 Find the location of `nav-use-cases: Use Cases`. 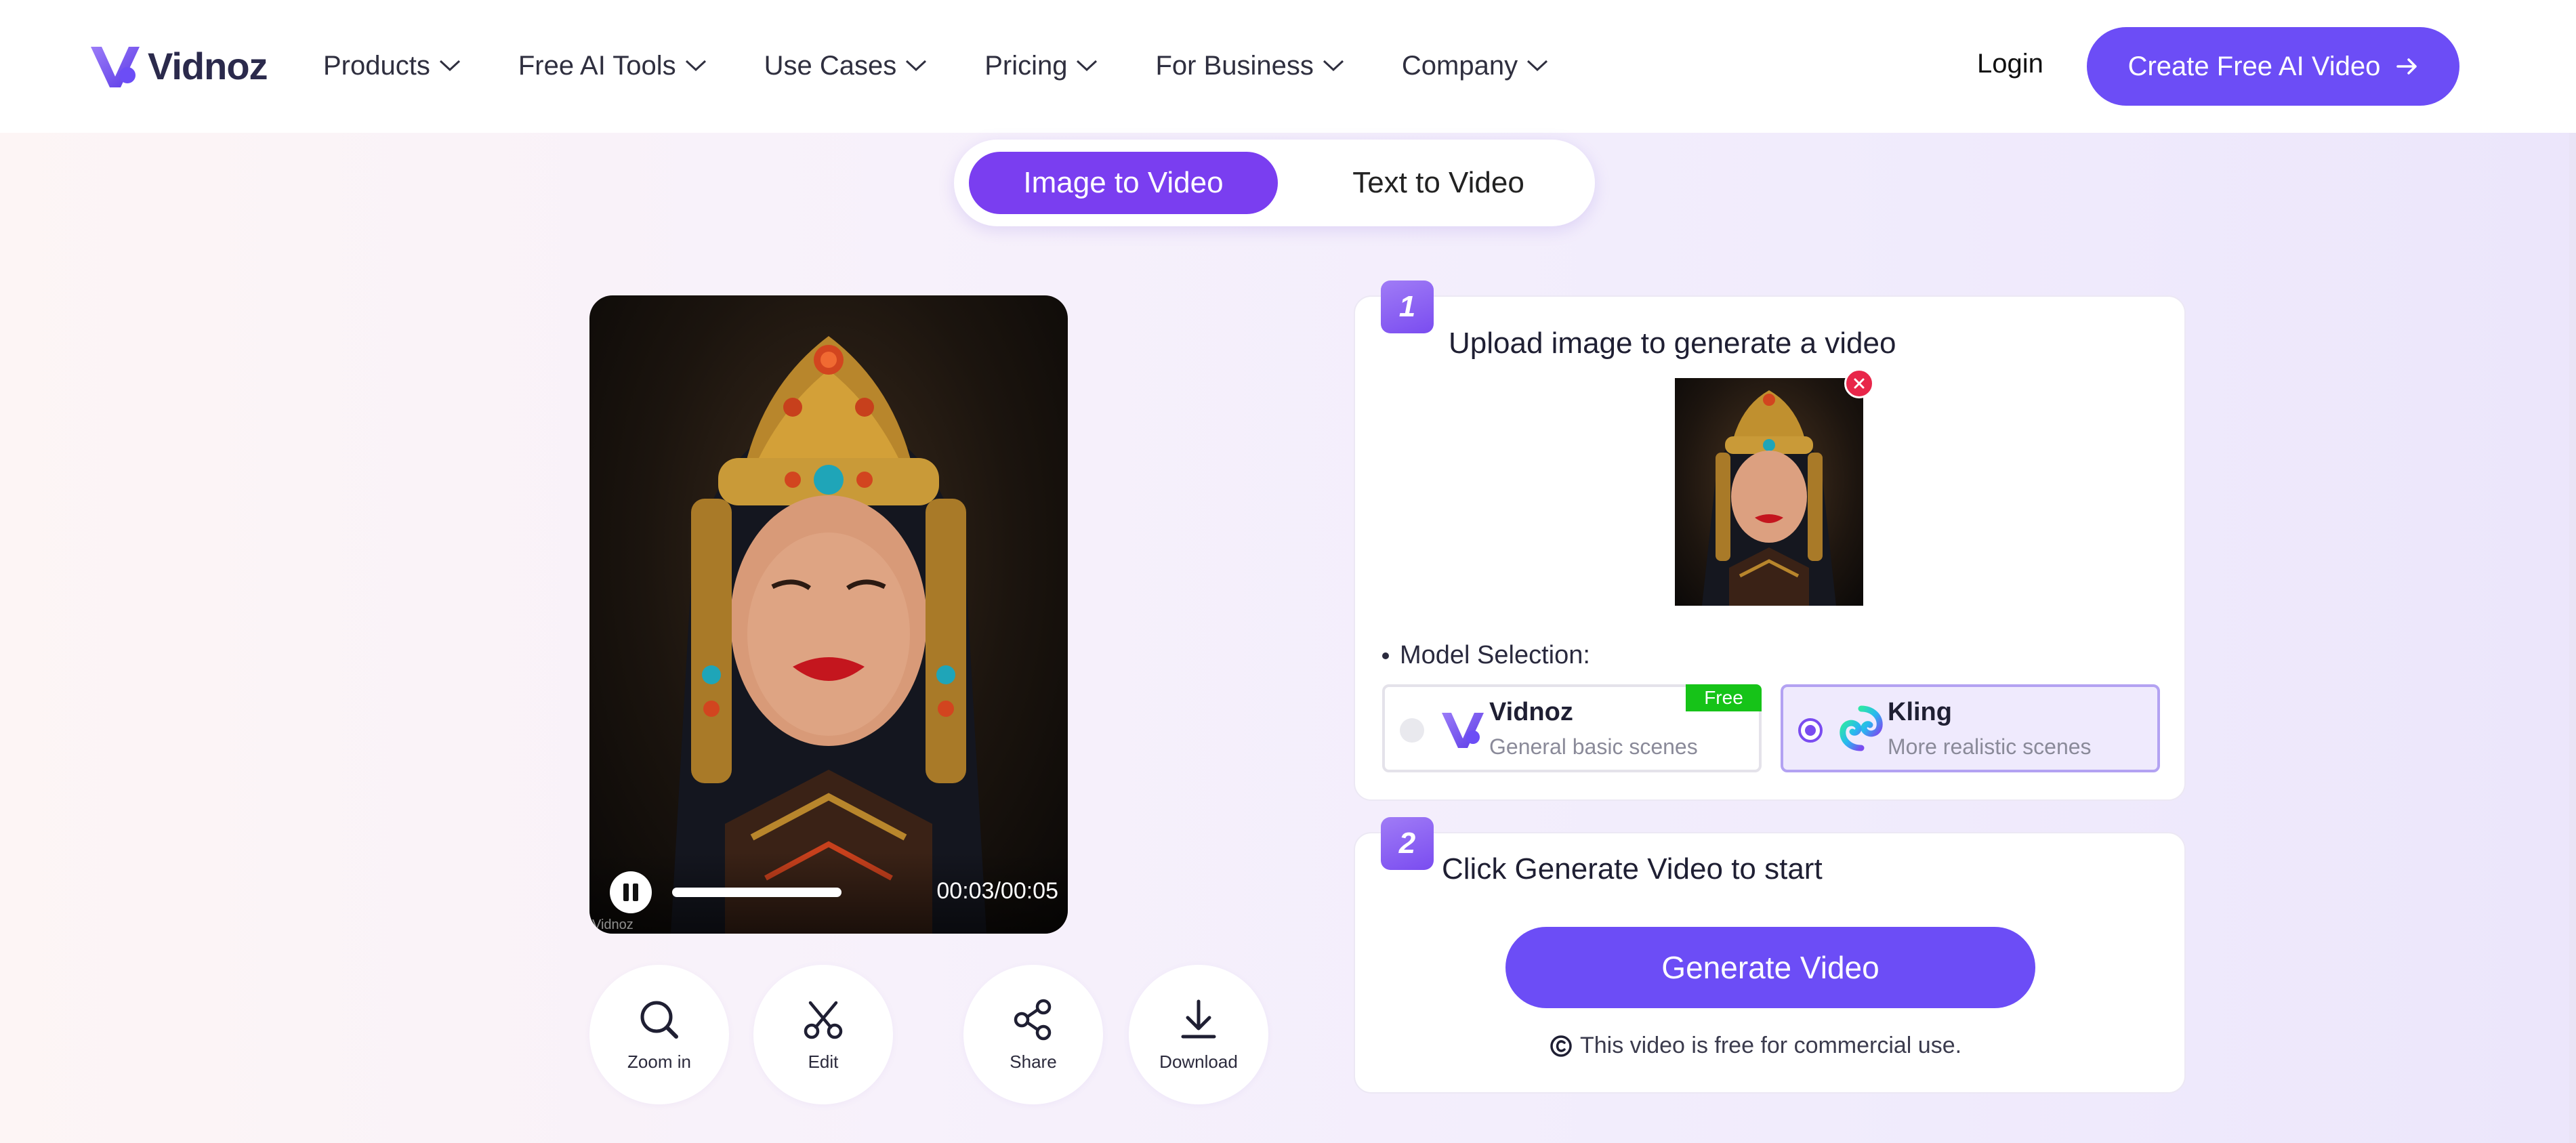

nav-use-cases: Use Cases is located at coordinates (846, 66).